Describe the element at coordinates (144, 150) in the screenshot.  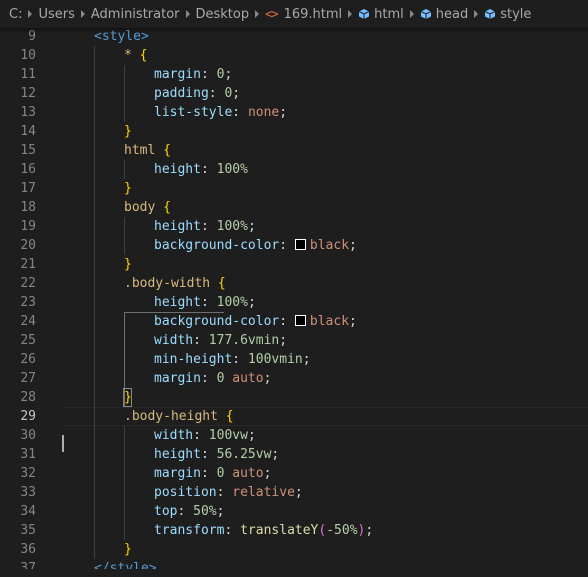
I see `token-sel: html` at that location.